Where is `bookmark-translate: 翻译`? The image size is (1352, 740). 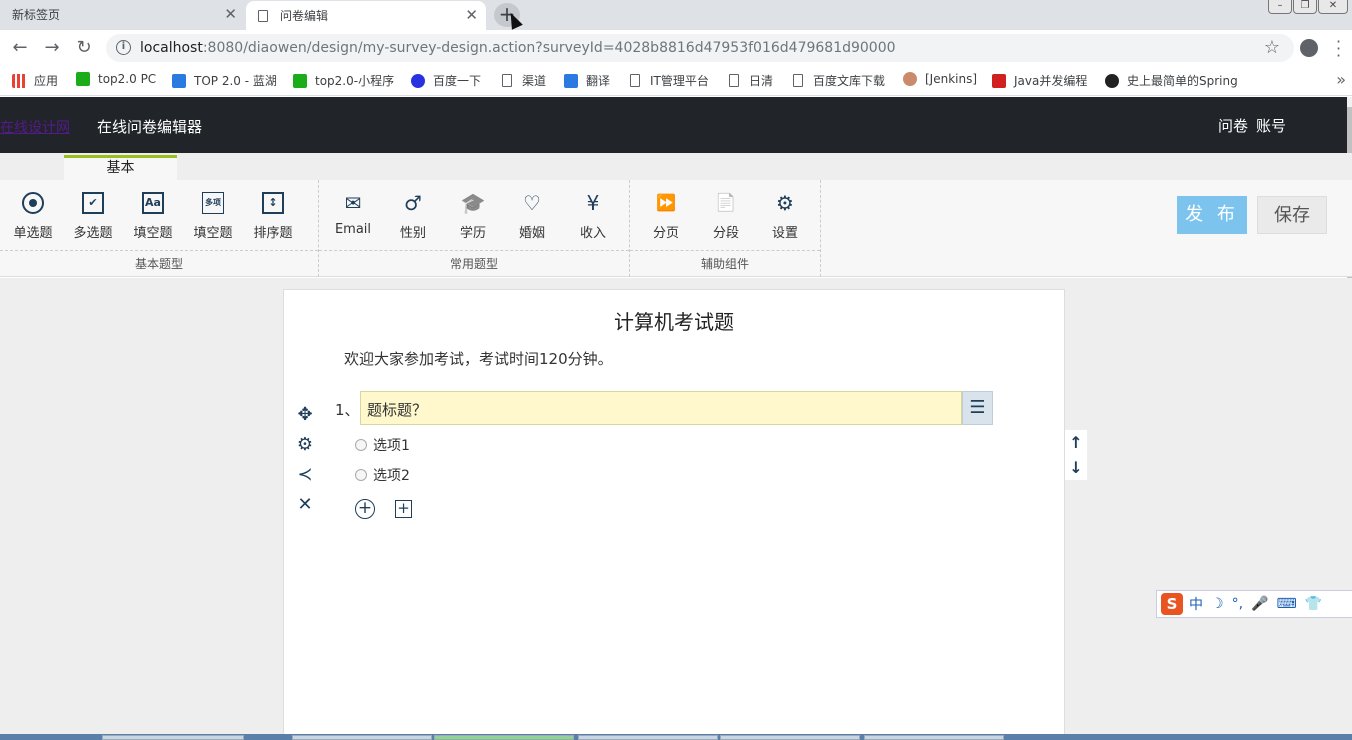
bookmark-translate: 翻译 is located at coordinates (587, 80).